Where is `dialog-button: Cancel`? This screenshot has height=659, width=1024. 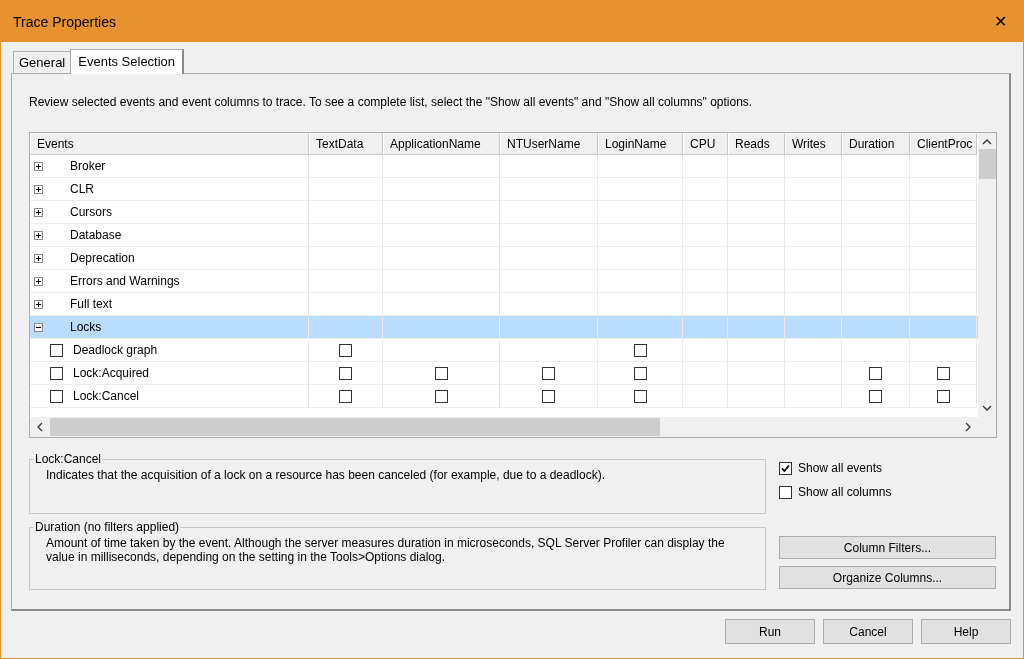 dialog-button: Cancel is located at coordinates (868, 631).